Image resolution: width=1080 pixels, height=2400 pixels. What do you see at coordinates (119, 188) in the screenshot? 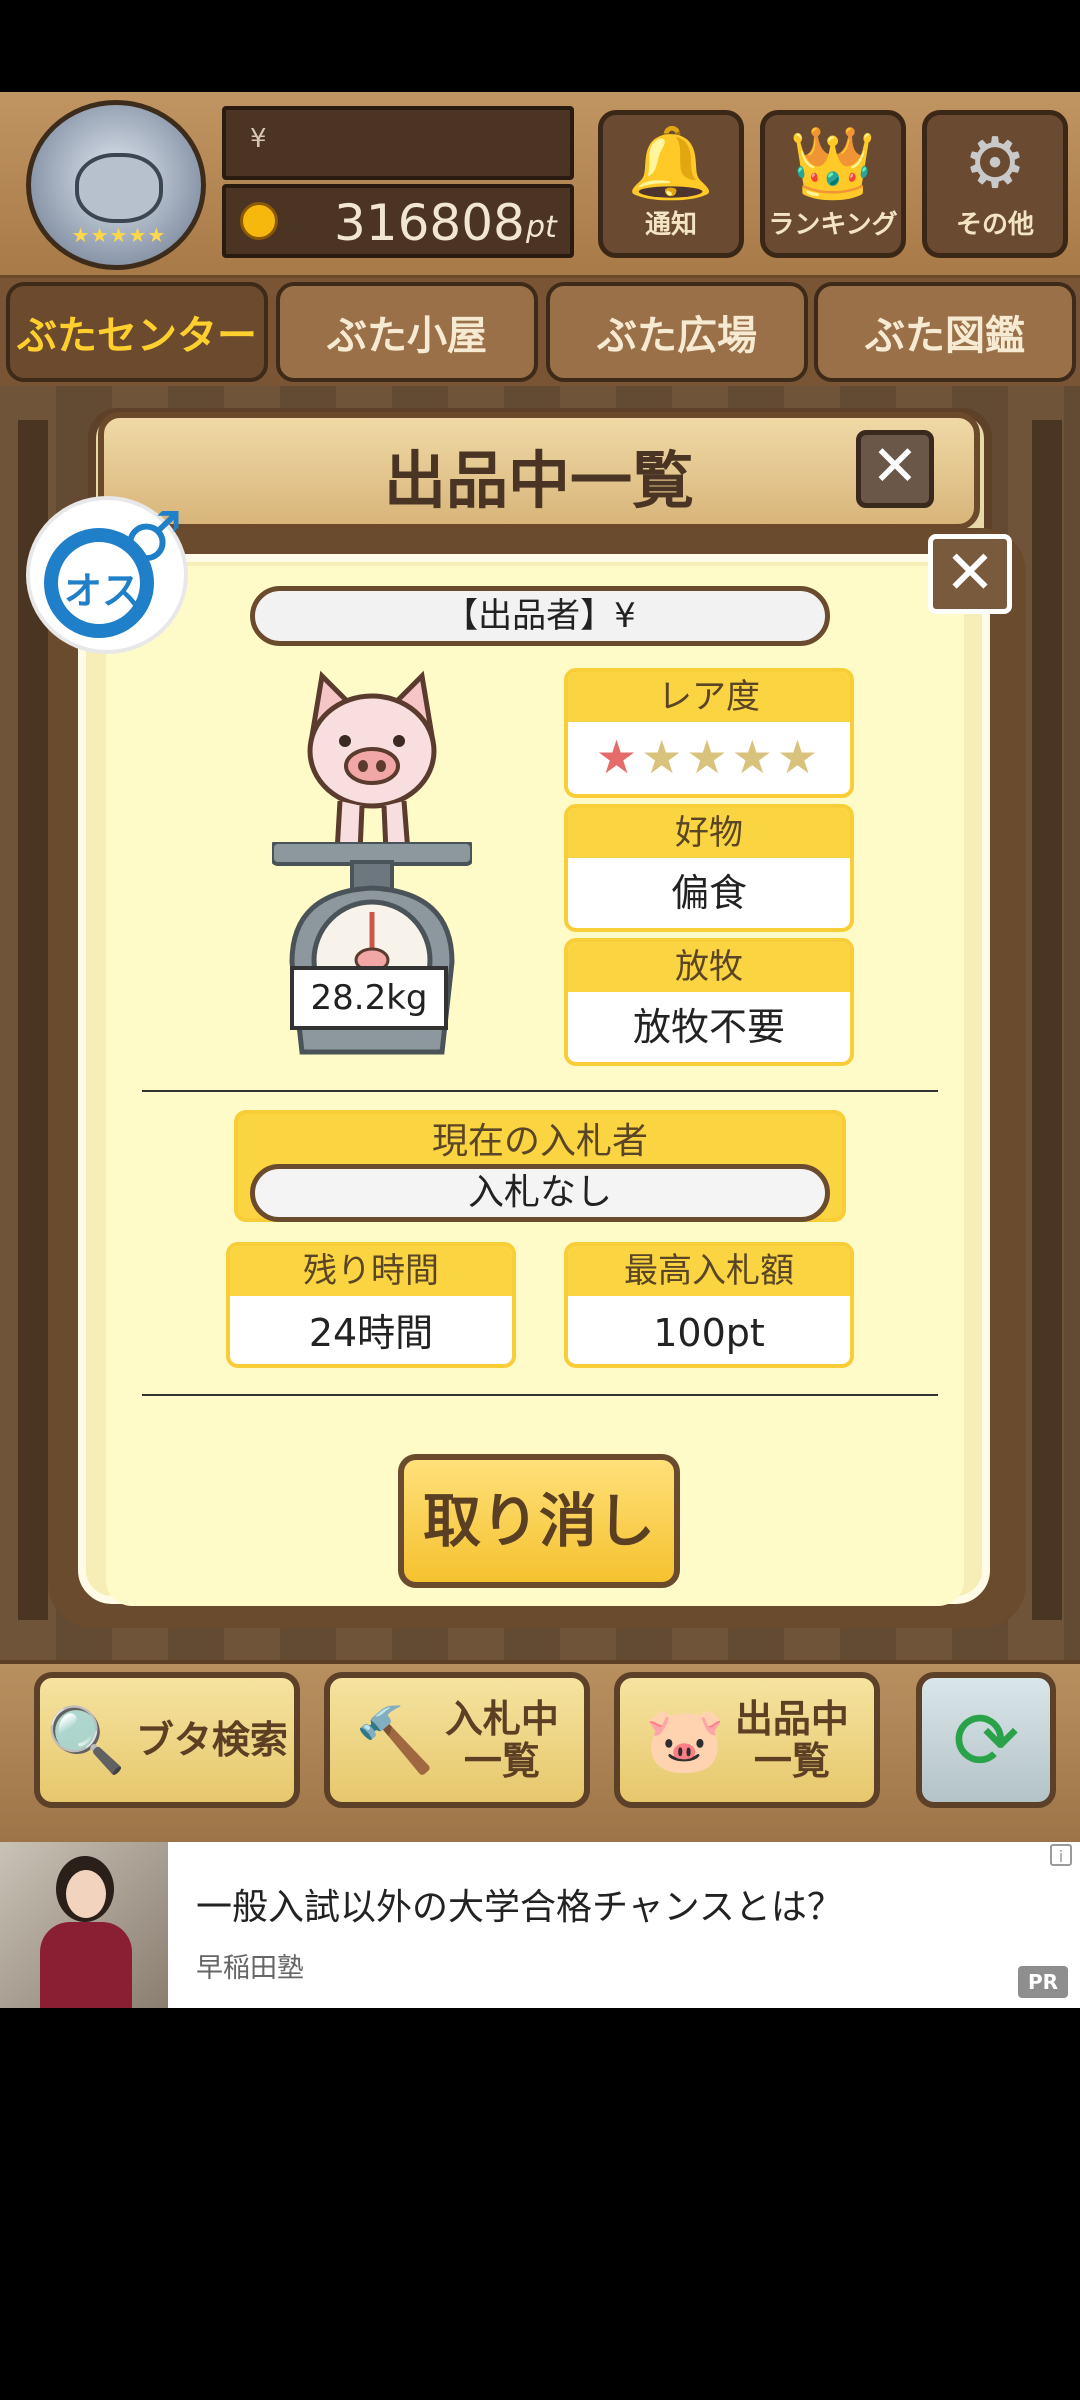
I see `pig-emblem-icon` at bounding box center [119, 188].